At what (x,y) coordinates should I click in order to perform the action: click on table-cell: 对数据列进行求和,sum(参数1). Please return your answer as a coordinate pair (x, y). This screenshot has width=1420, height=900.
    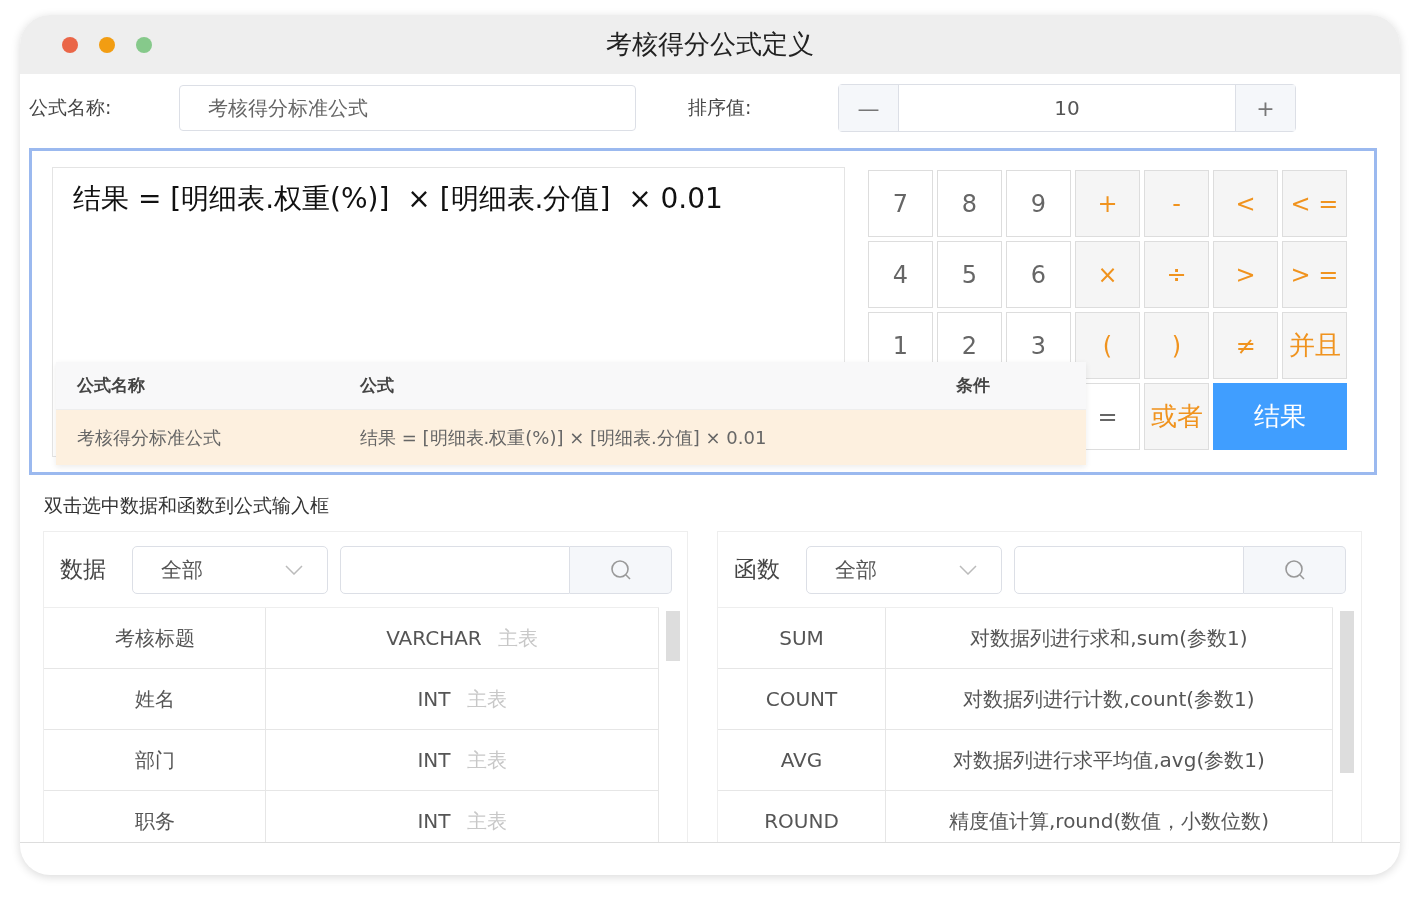
    Looking at the image, I should click on (1109, 638).